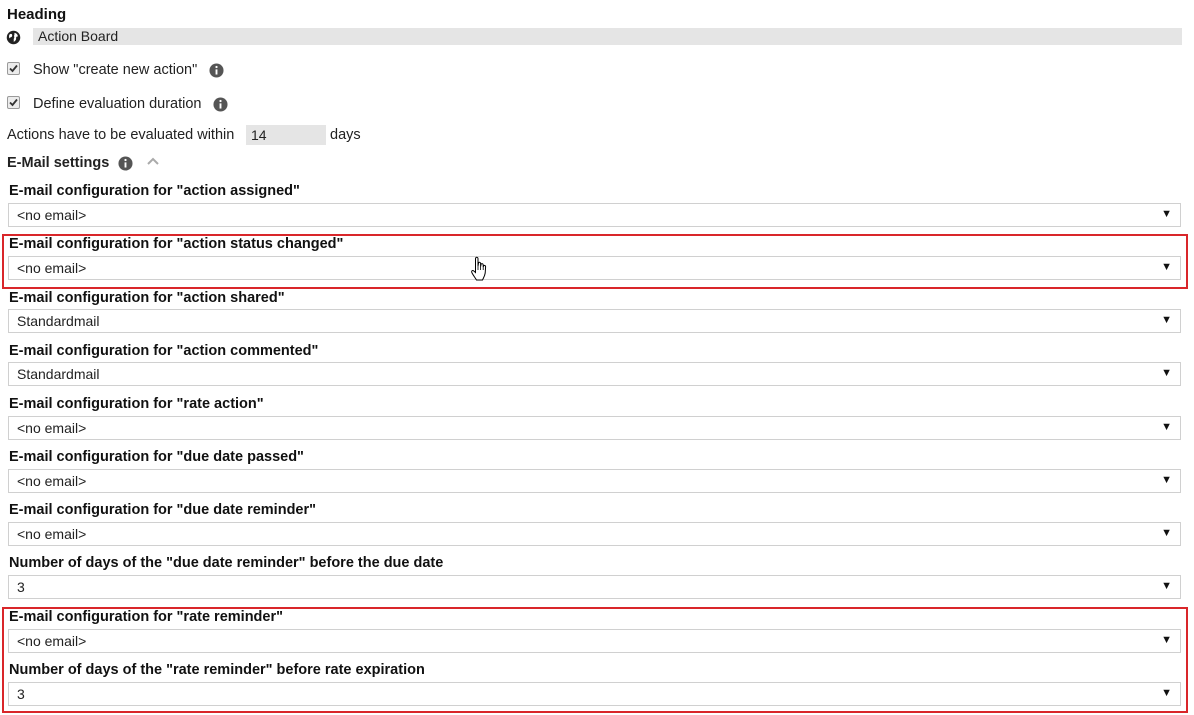 The image size is (1194, 715). I want to click on define-duration-label: Define evaluation duration, so click(117, 104).